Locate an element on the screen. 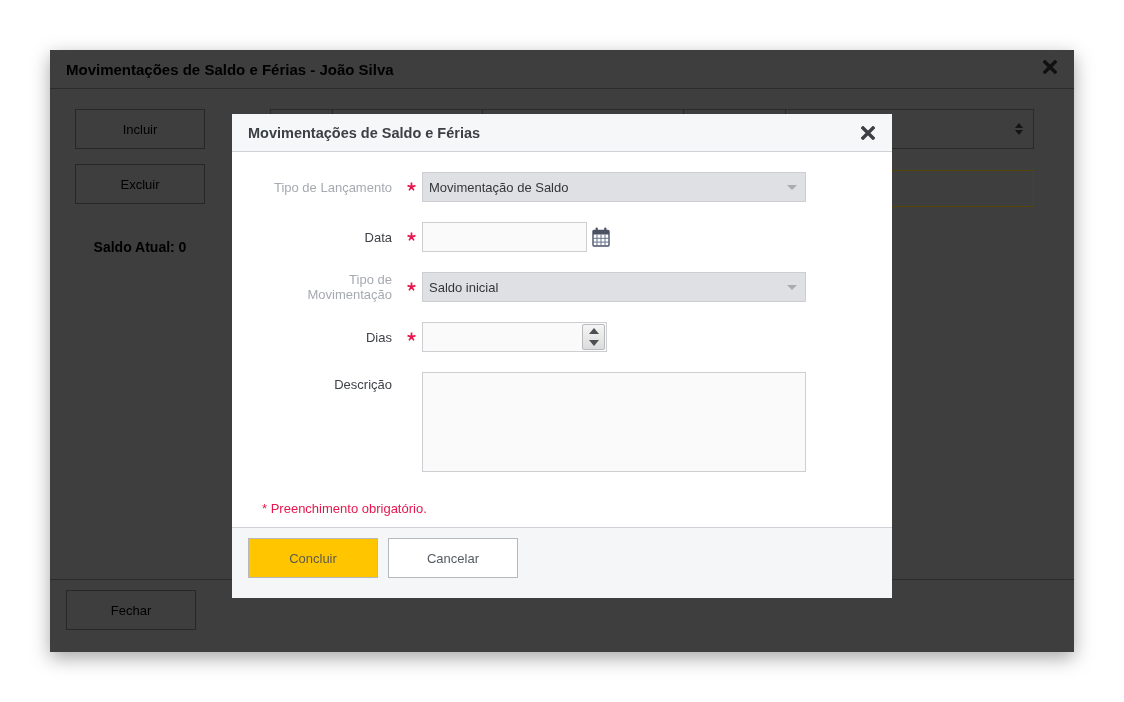 This screenshot has height=702, width=1124. field-label: Tipo de Movimentação is located at coordinates (349, 287).